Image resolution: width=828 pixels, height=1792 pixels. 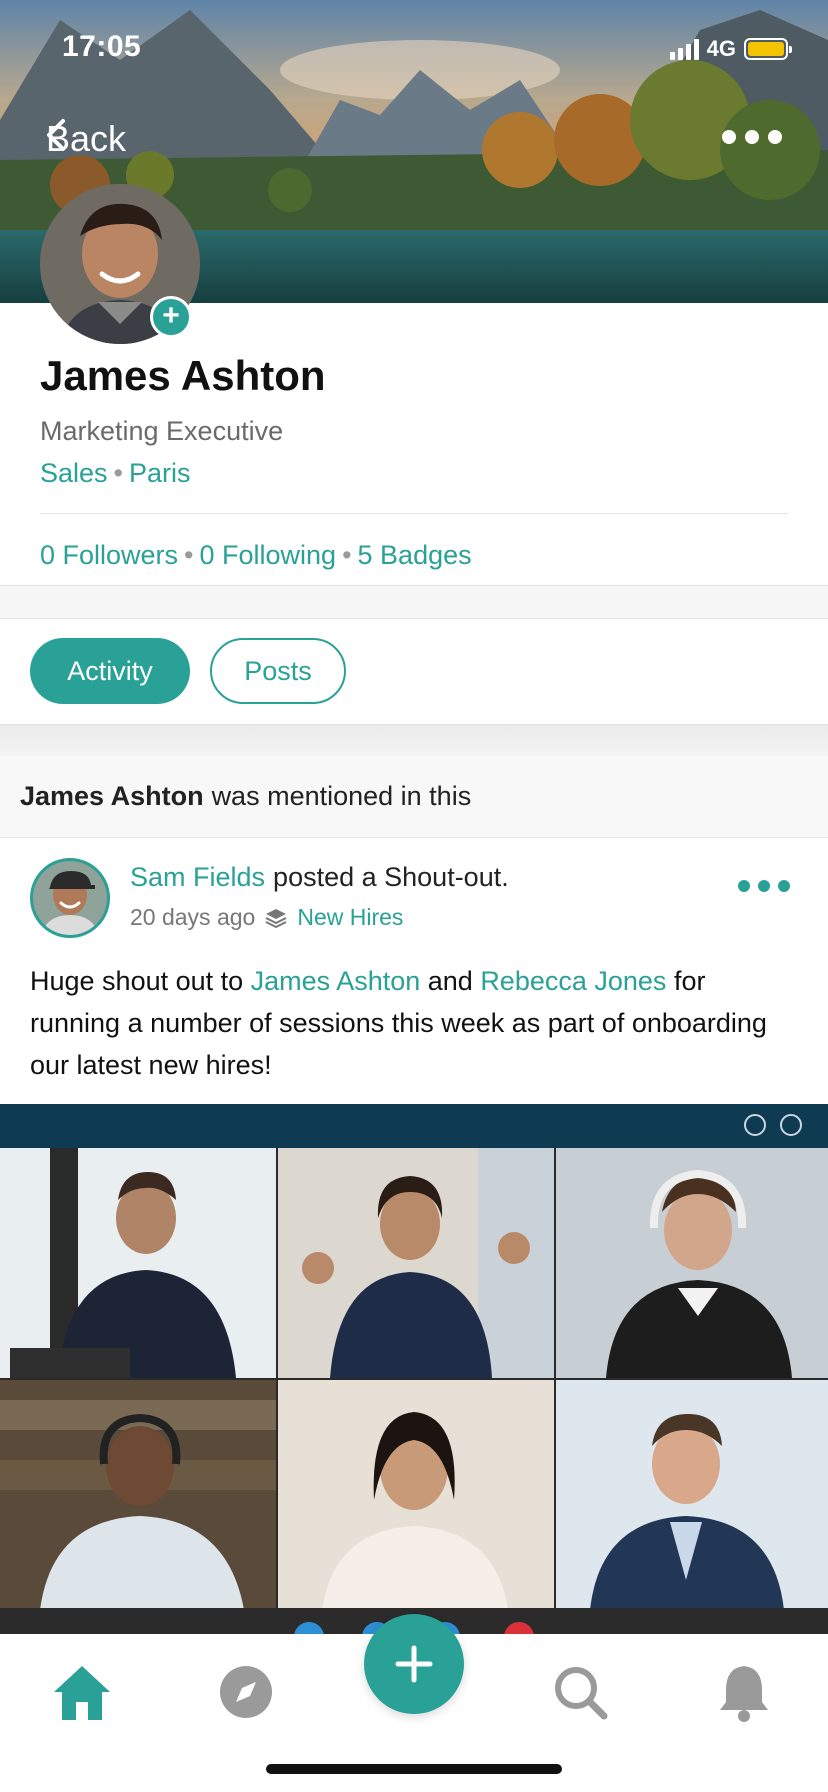 I want to click on nav-notifications, so click(x=744, y=1692).